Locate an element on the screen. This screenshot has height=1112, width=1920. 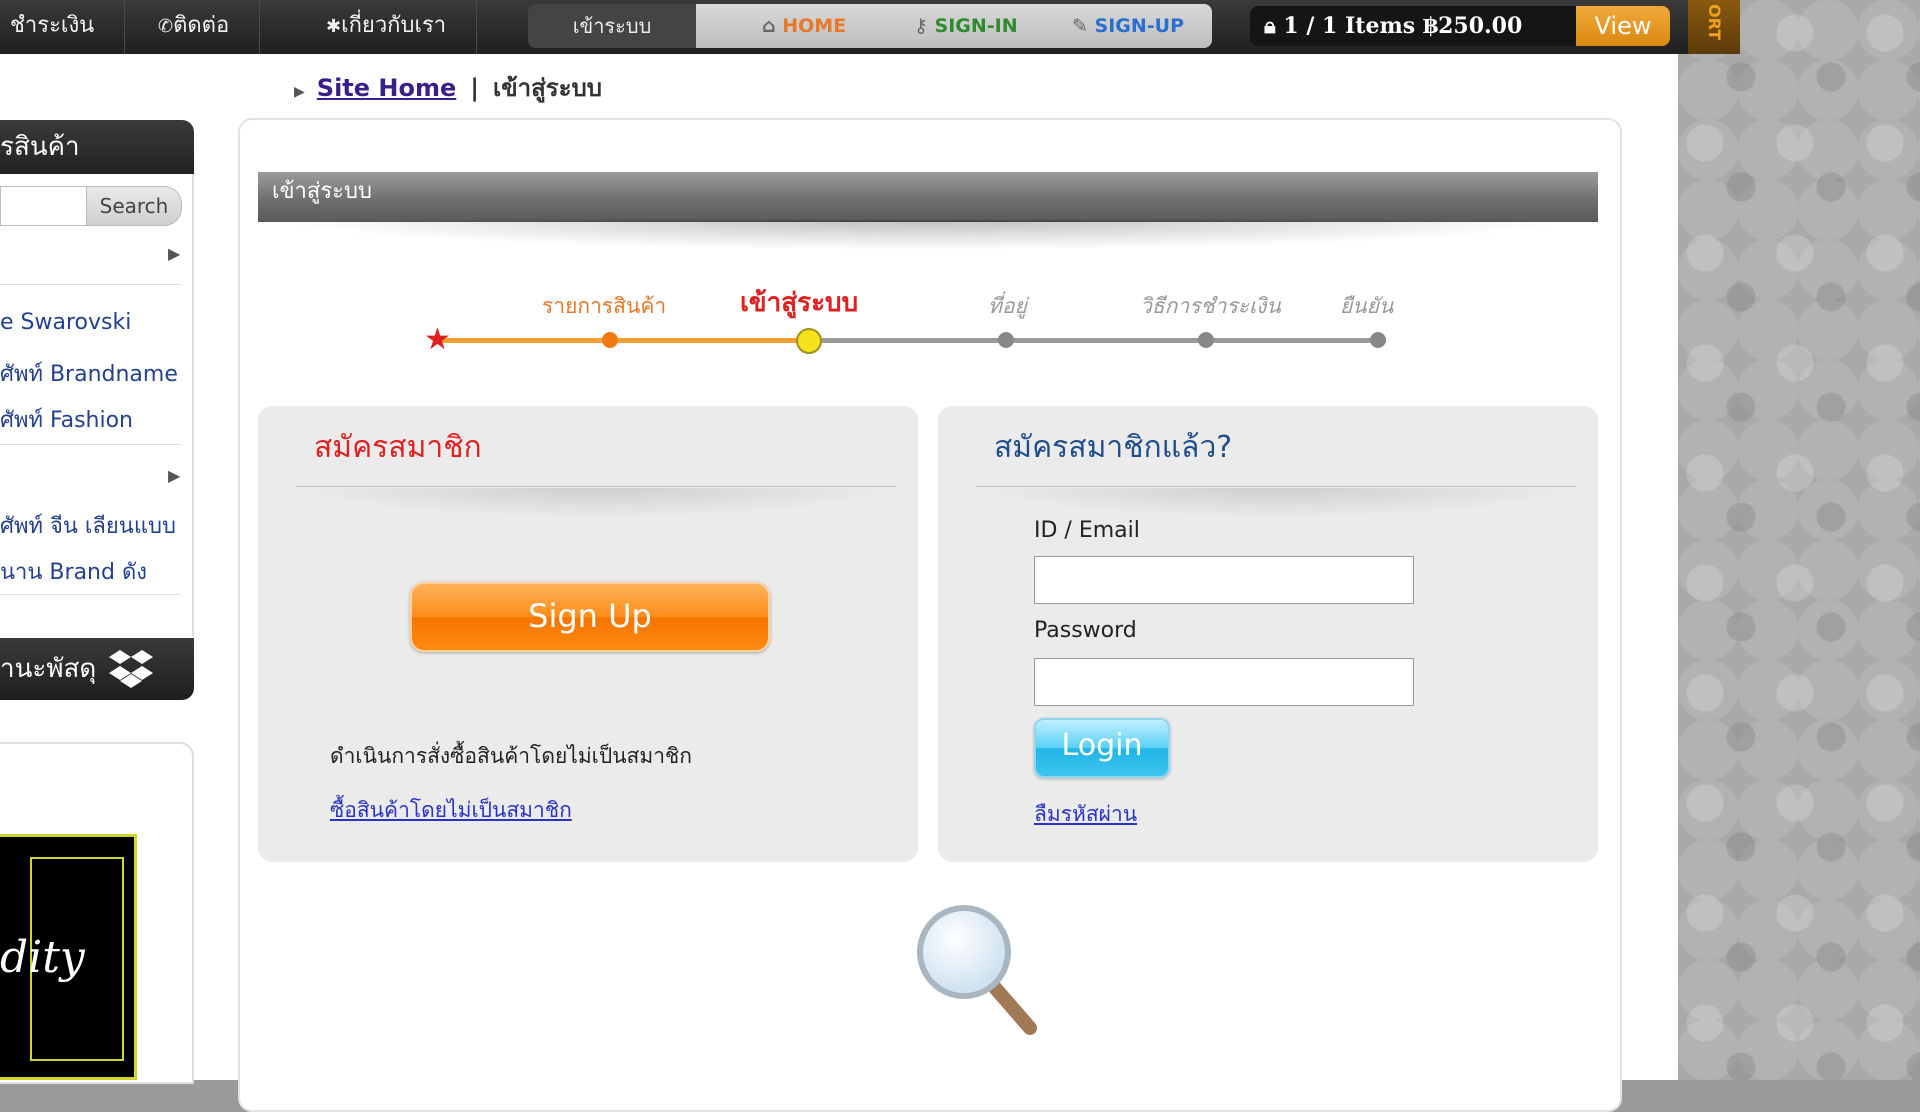
sidebar-category-header: รสินค้า is located at coordinates (97, 147).